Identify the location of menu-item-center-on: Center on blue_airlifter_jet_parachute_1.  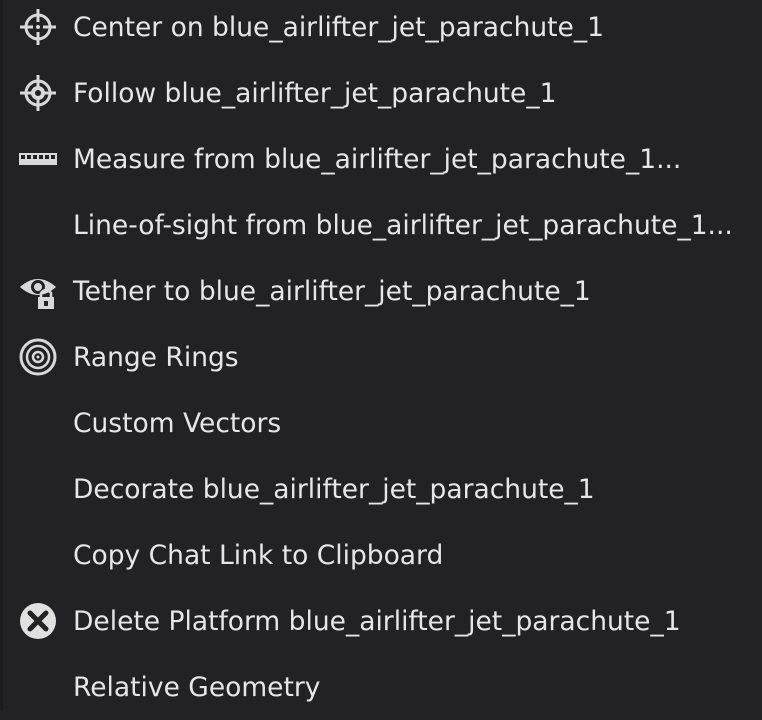
(381, 30).